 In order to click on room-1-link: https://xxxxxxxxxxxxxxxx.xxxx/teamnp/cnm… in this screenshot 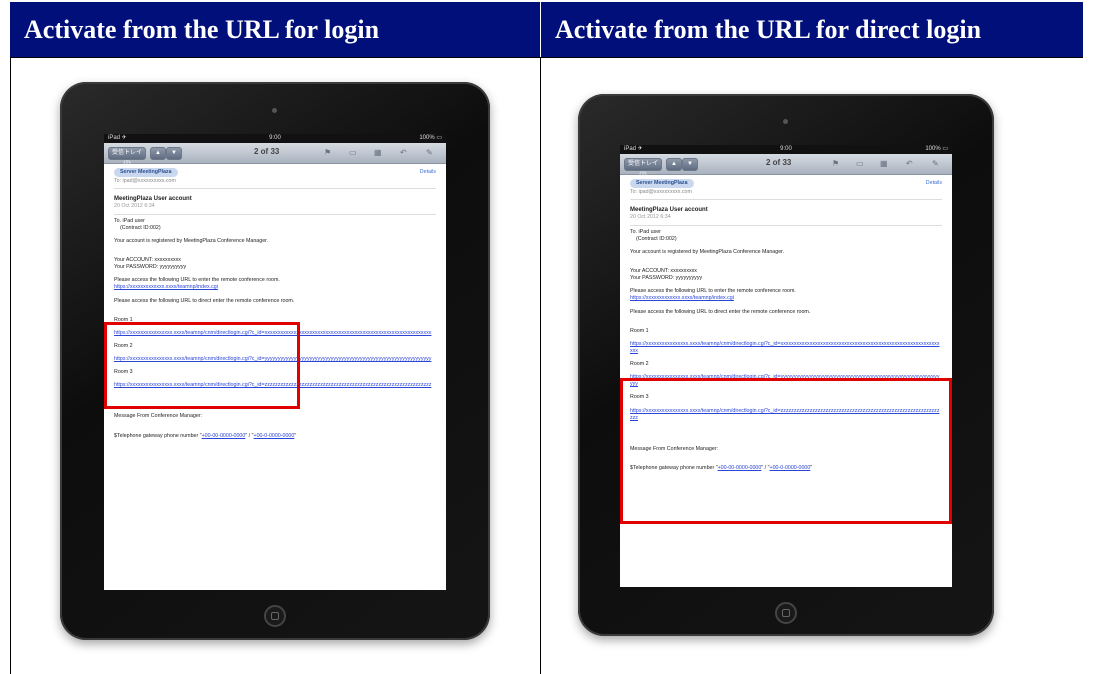, I will do `click(786, 348)`.